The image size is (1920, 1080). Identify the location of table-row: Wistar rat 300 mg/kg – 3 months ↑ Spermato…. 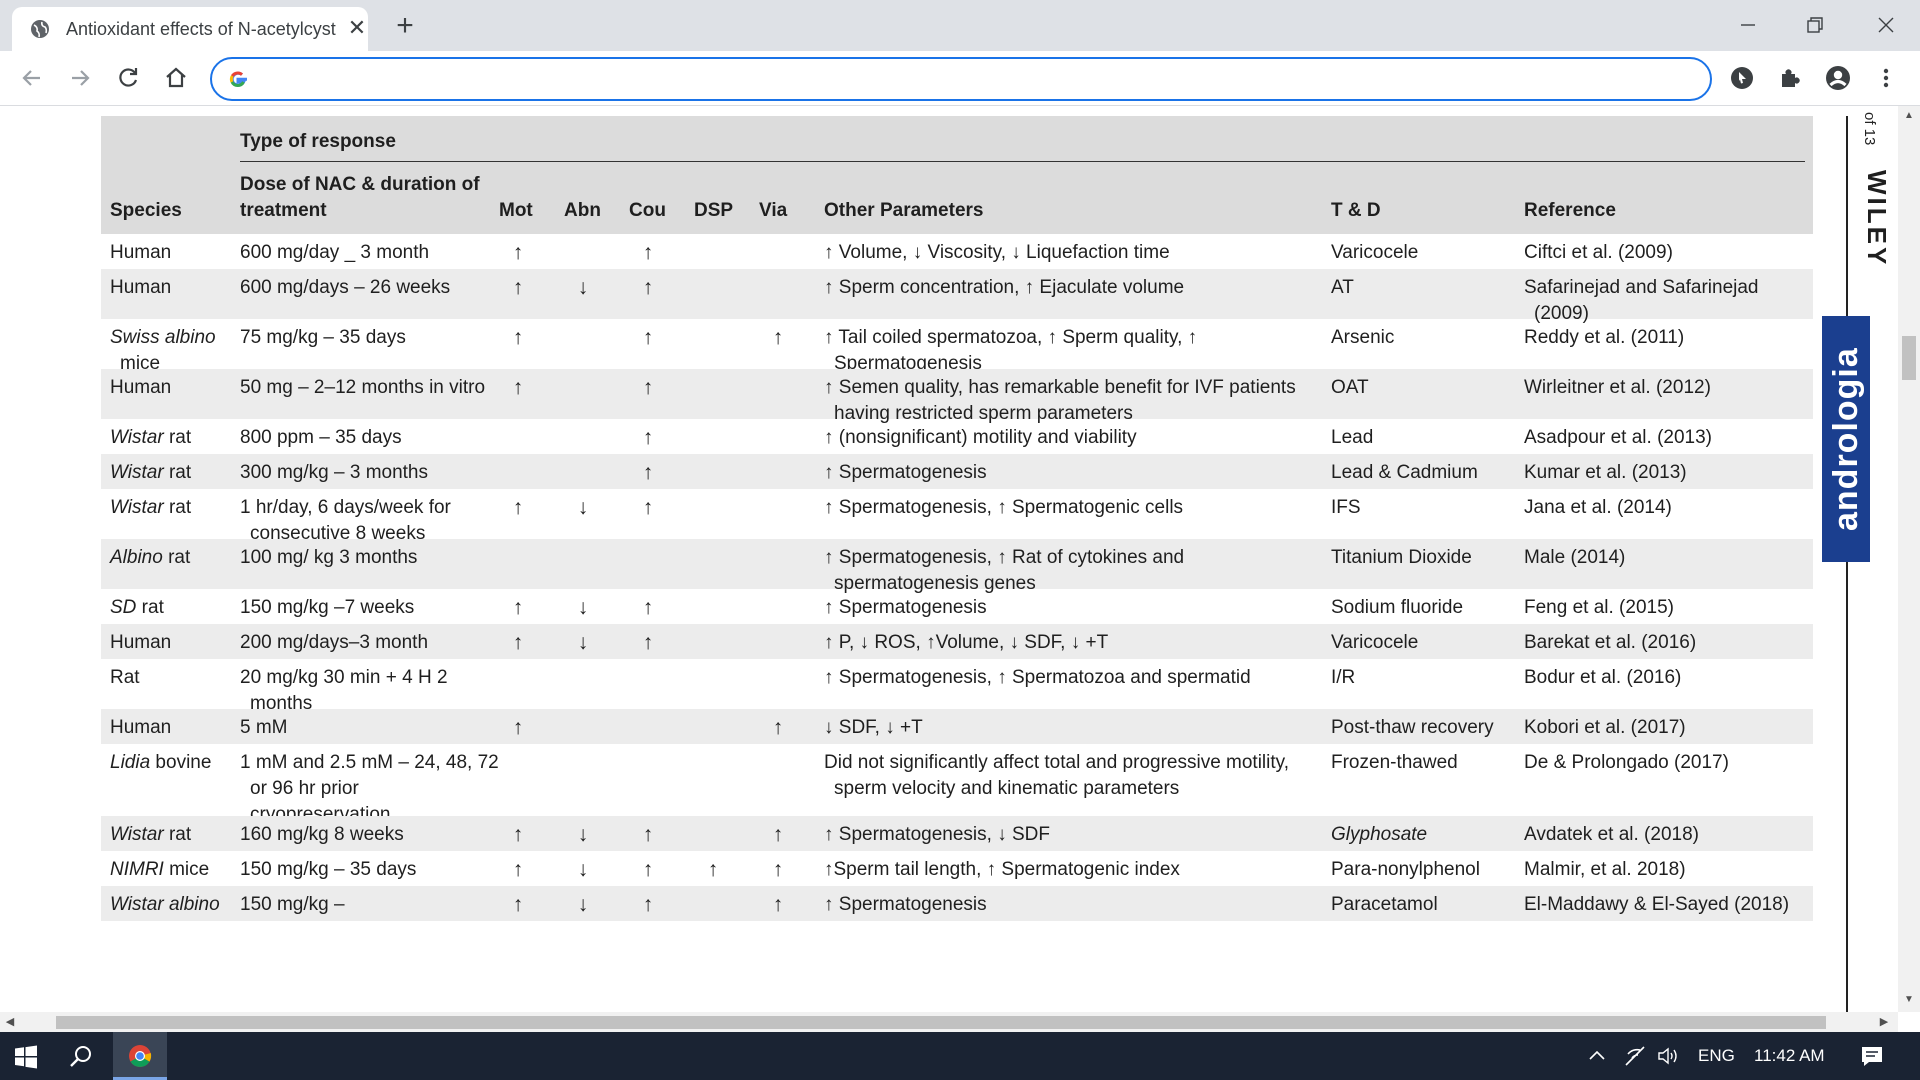
(957, 471).